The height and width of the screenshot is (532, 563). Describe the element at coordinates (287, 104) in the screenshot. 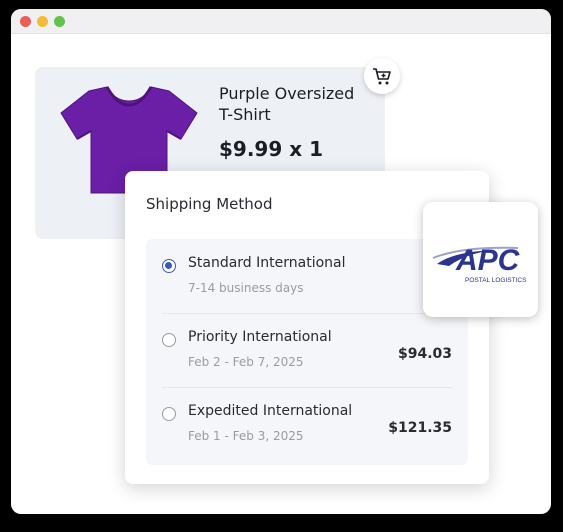

I see `product-title: Purple Oversized T-Shirt` at that location.